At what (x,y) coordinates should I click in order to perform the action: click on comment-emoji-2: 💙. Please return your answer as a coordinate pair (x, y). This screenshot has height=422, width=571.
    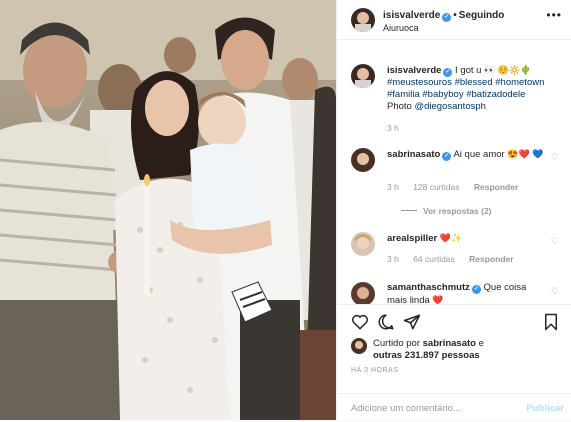
    Looking at the image, I should click on (538, 154).